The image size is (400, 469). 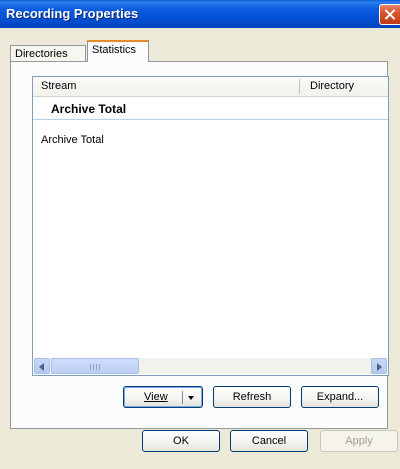 What do you see at coordinates (182, 397) in the screenshot?
I see `split-separator` at bounding box center [182, 397].